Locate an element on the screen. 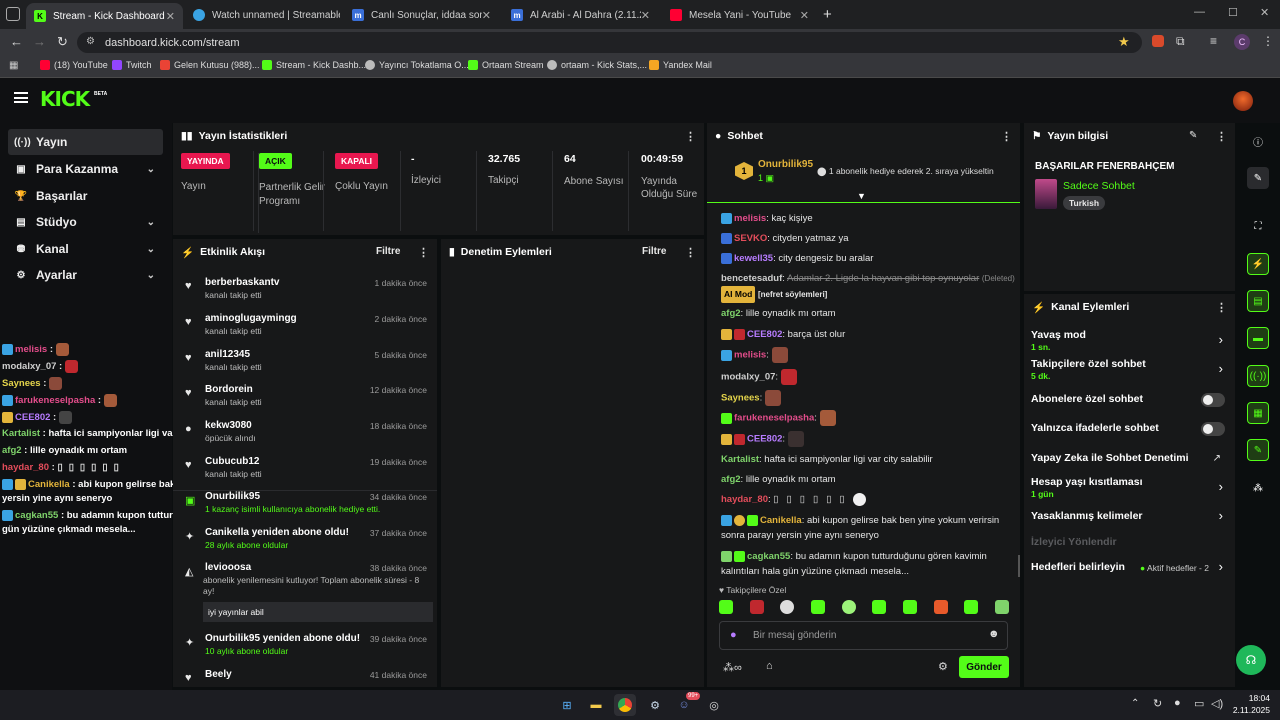  chrome-icon is located at coordinates (625, 705).